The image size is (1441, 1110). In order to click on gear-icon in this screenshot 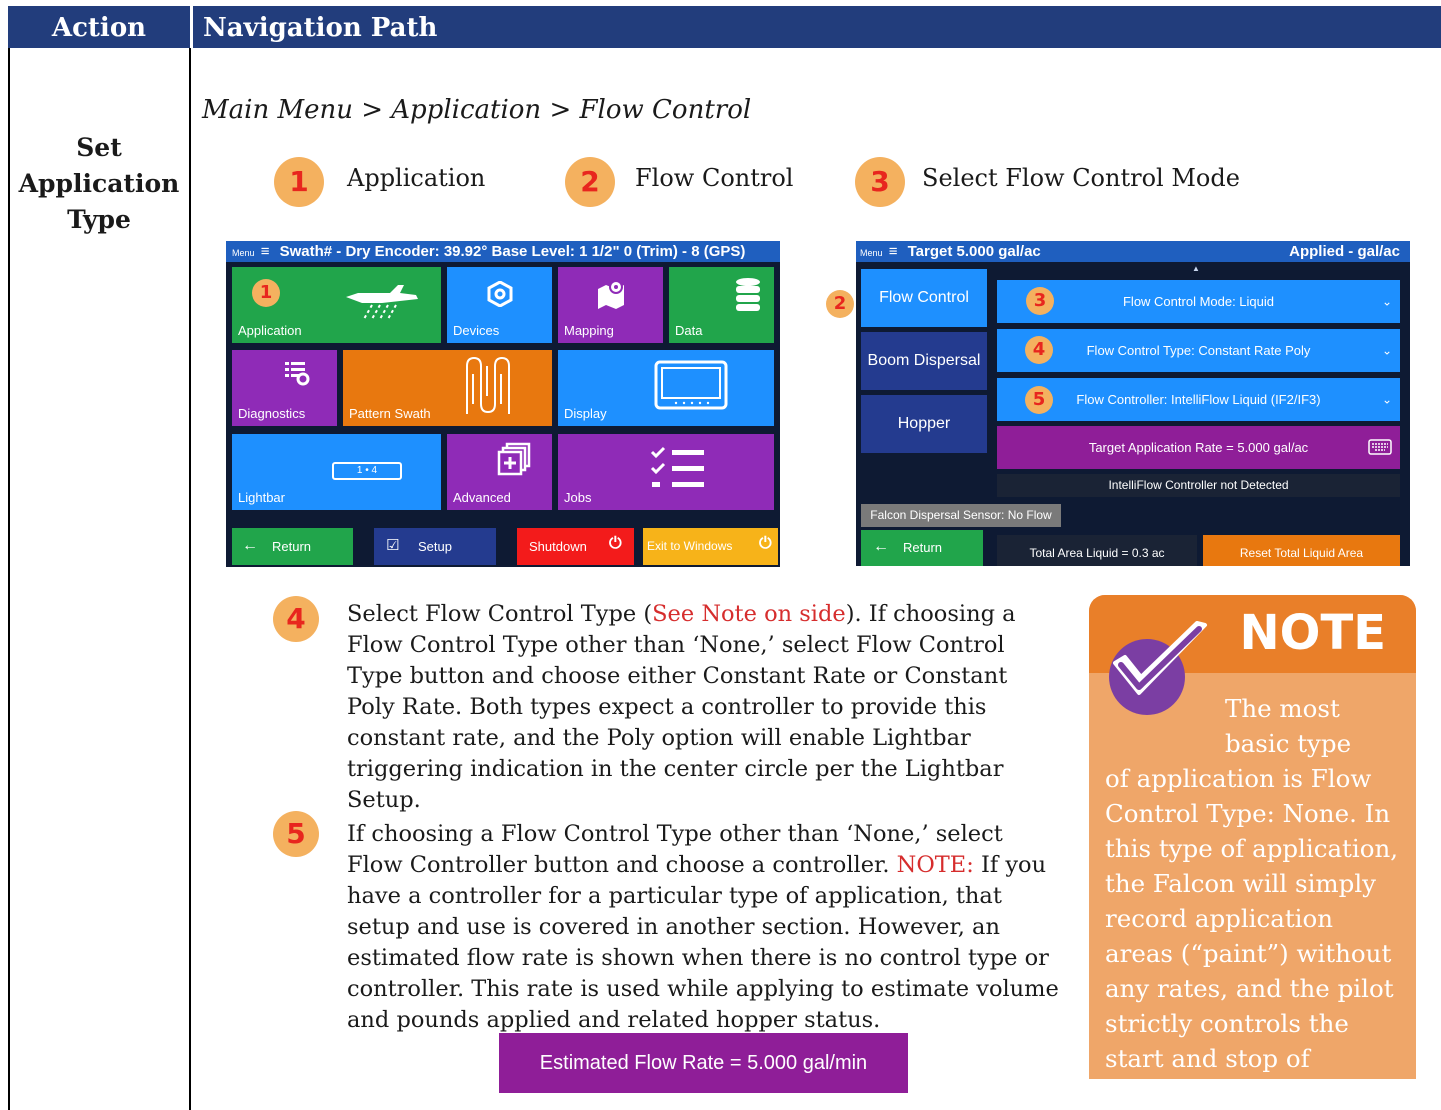, I will do `click(500, 294)`.